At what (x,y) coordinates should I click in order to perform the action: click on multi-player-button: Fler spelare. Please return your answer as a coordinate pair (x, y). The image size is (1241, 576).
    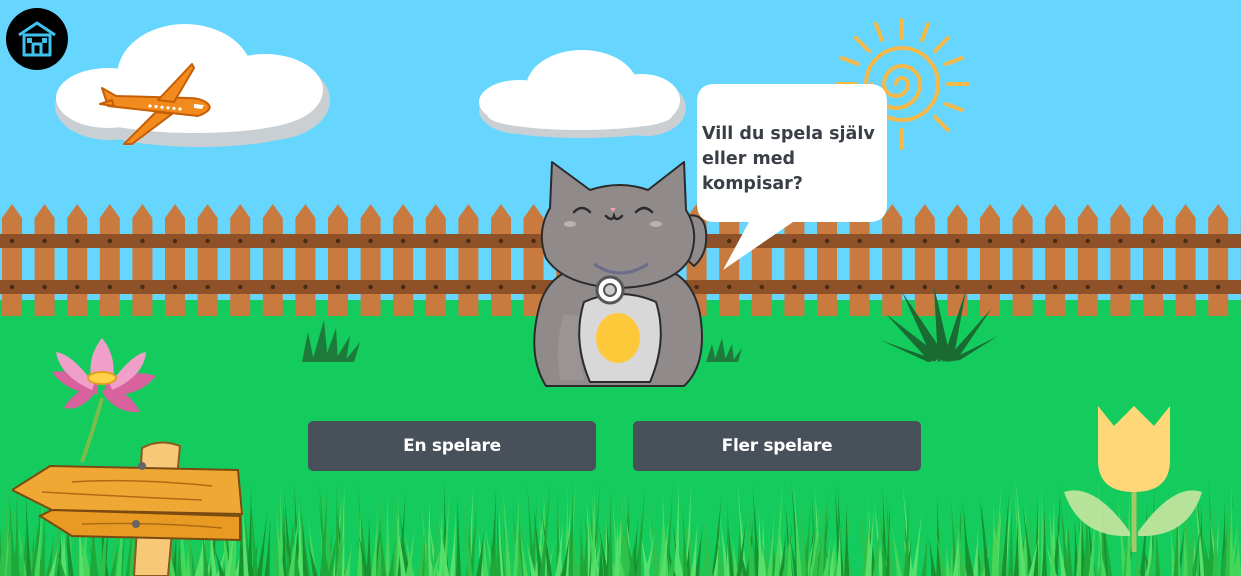
    Looking at the image, I should click on (777, 446).